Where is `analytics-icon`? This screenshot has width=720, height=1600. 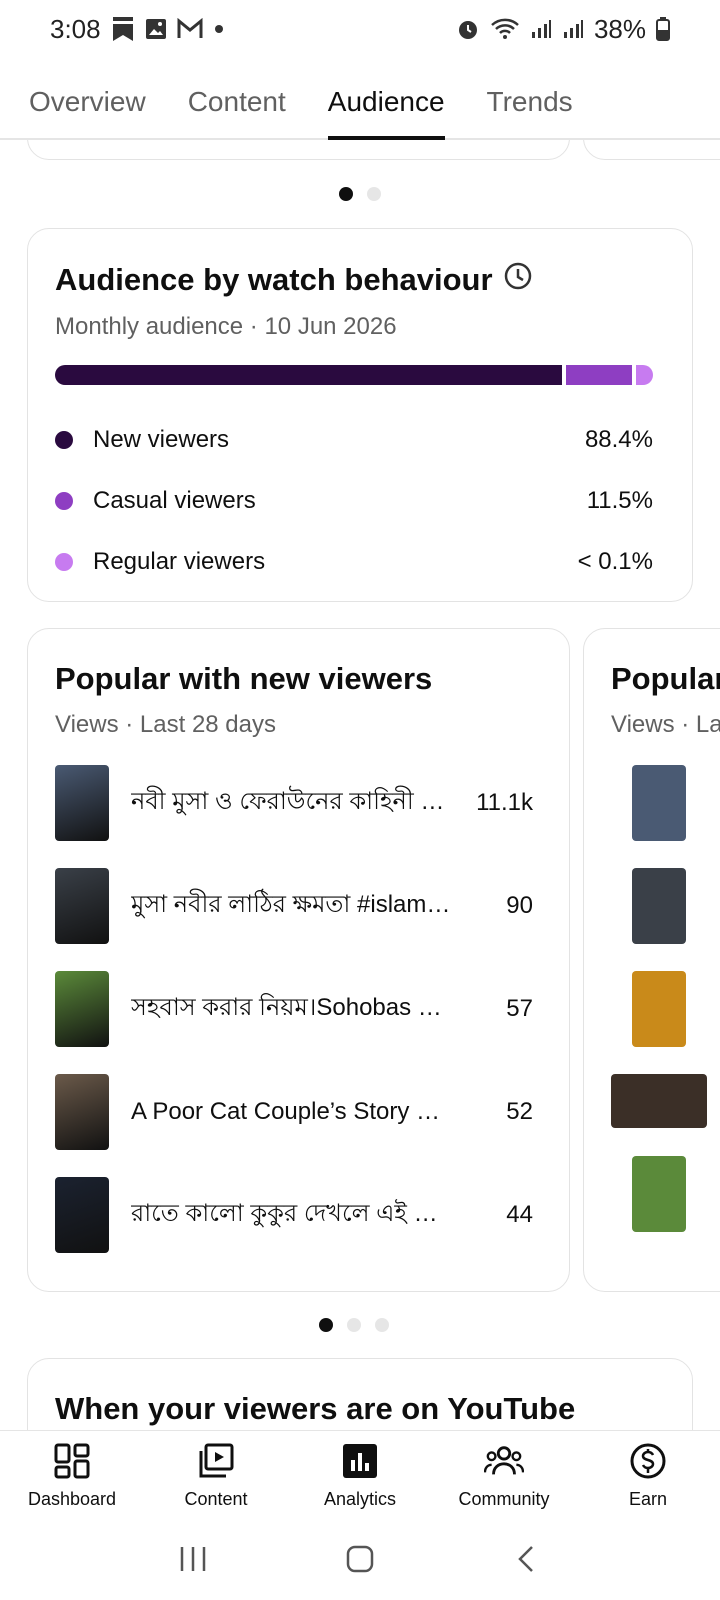
analytics-icon is located at coordinates (360, 1461).